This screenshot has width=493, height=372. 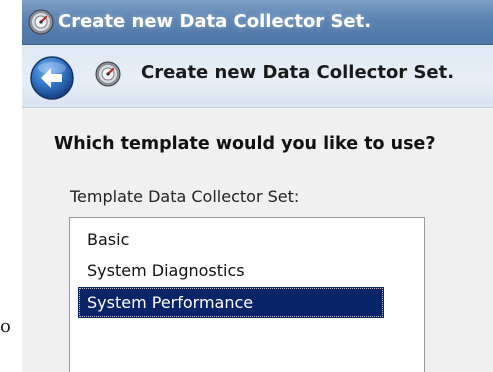 What do you see at coordinates (215, 21) in the screenshot?
I see `window-title: Create new Data Collector Set.` at bounding box center [215, 21].